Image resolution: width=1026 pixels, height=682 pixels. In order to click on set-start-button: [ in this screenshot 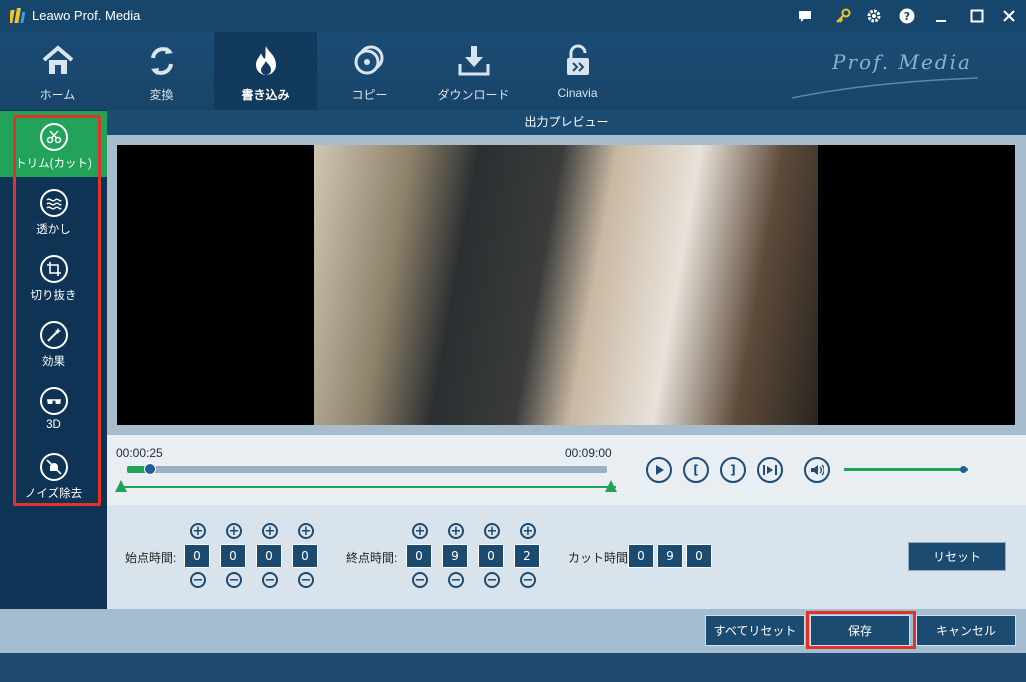, I will do `click(696, 470)`.